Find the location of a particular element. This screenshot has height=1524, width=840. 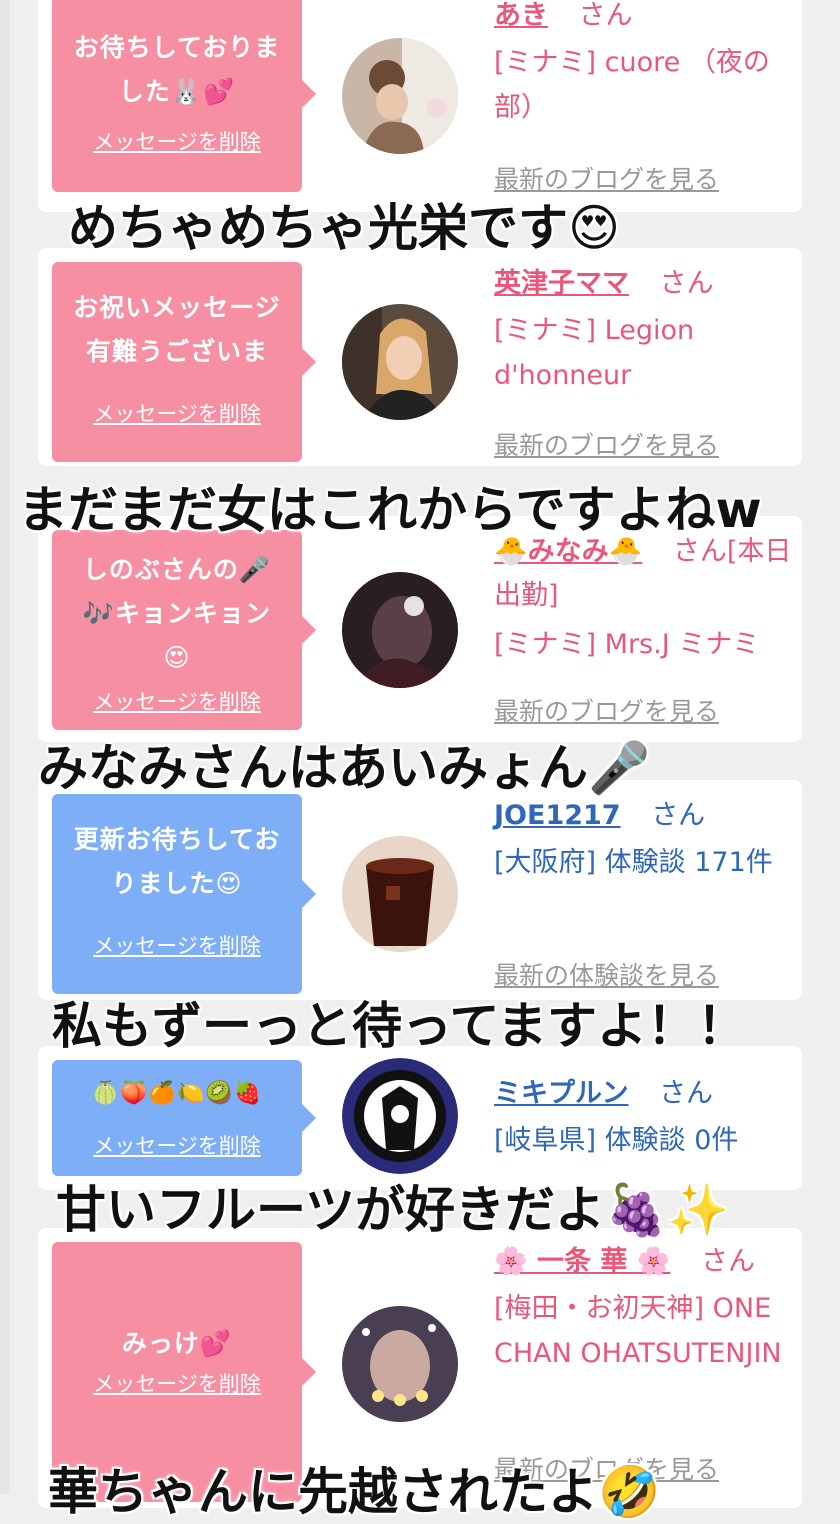

shop-detail: [ミナミ] cuore （夜の部） is located at coordinates (632, 85).